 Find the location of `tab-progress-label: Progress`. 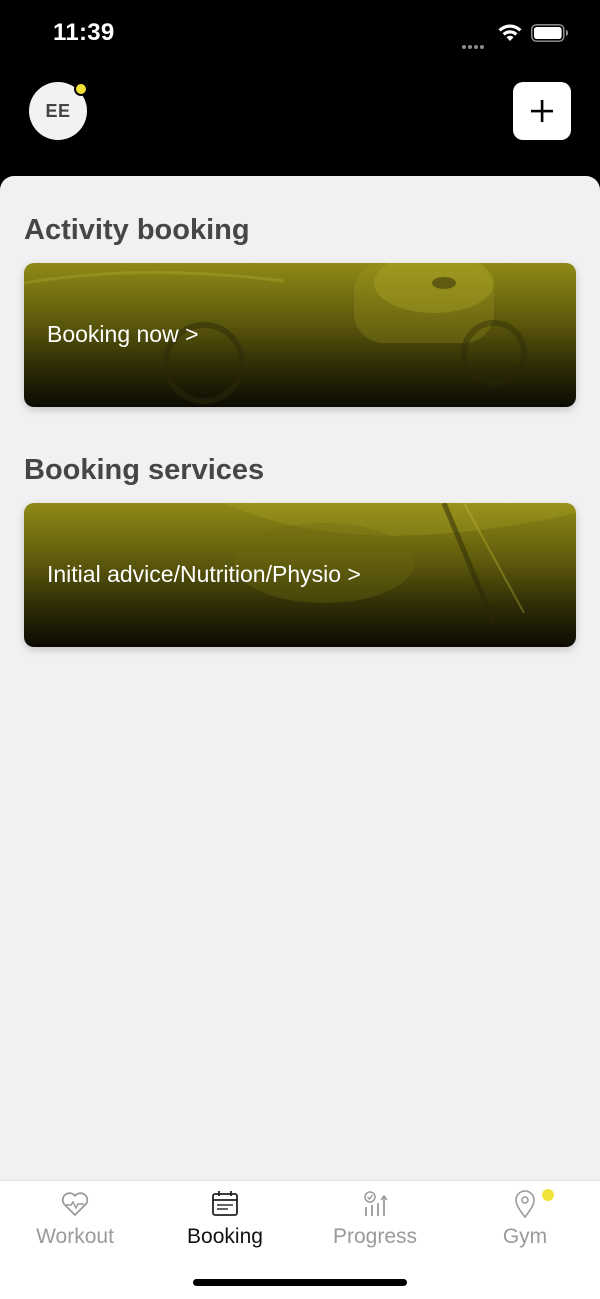

tab-progress-label: Progress is located at coordinates (375, 1236).